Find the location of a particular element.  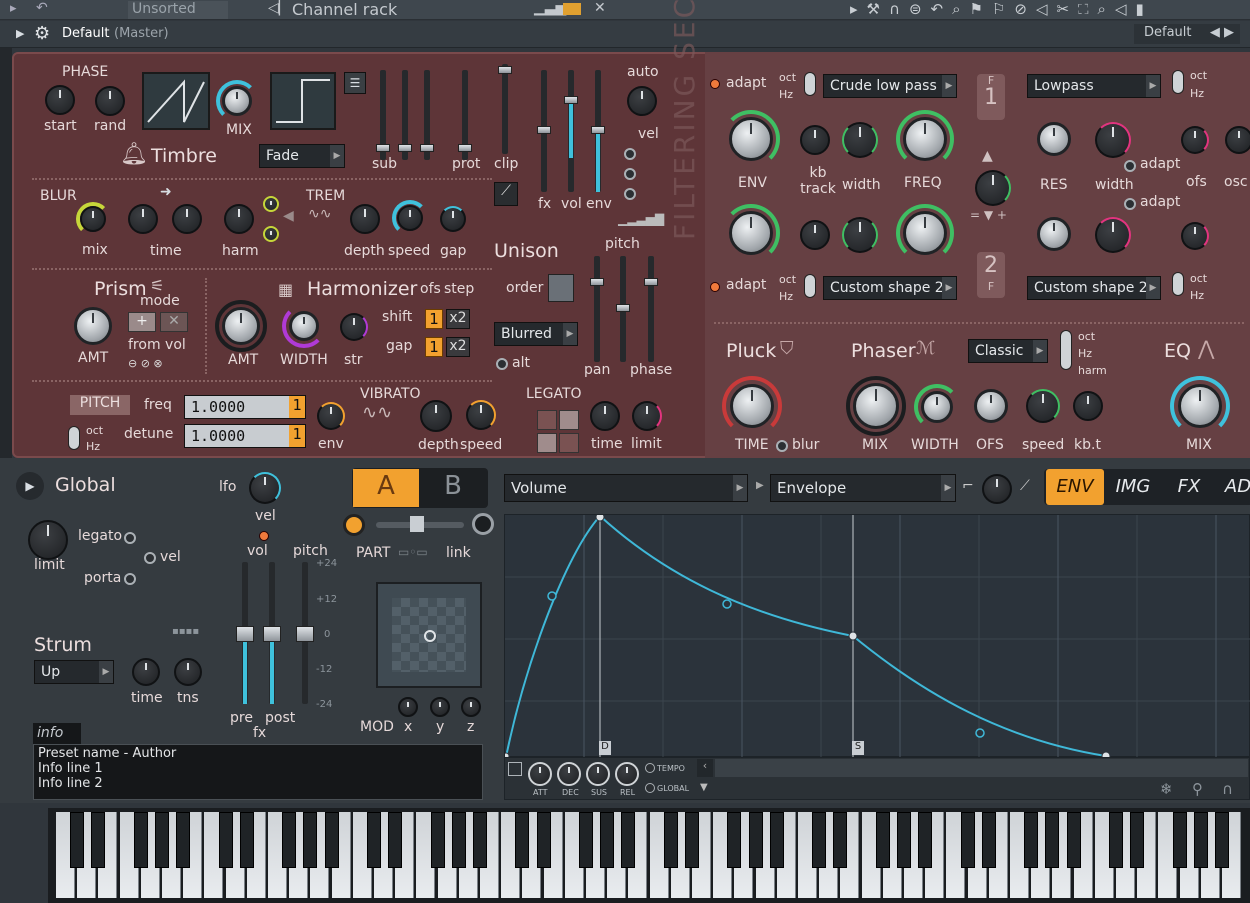

piano-keyboard is located at coordinates (649, 855).